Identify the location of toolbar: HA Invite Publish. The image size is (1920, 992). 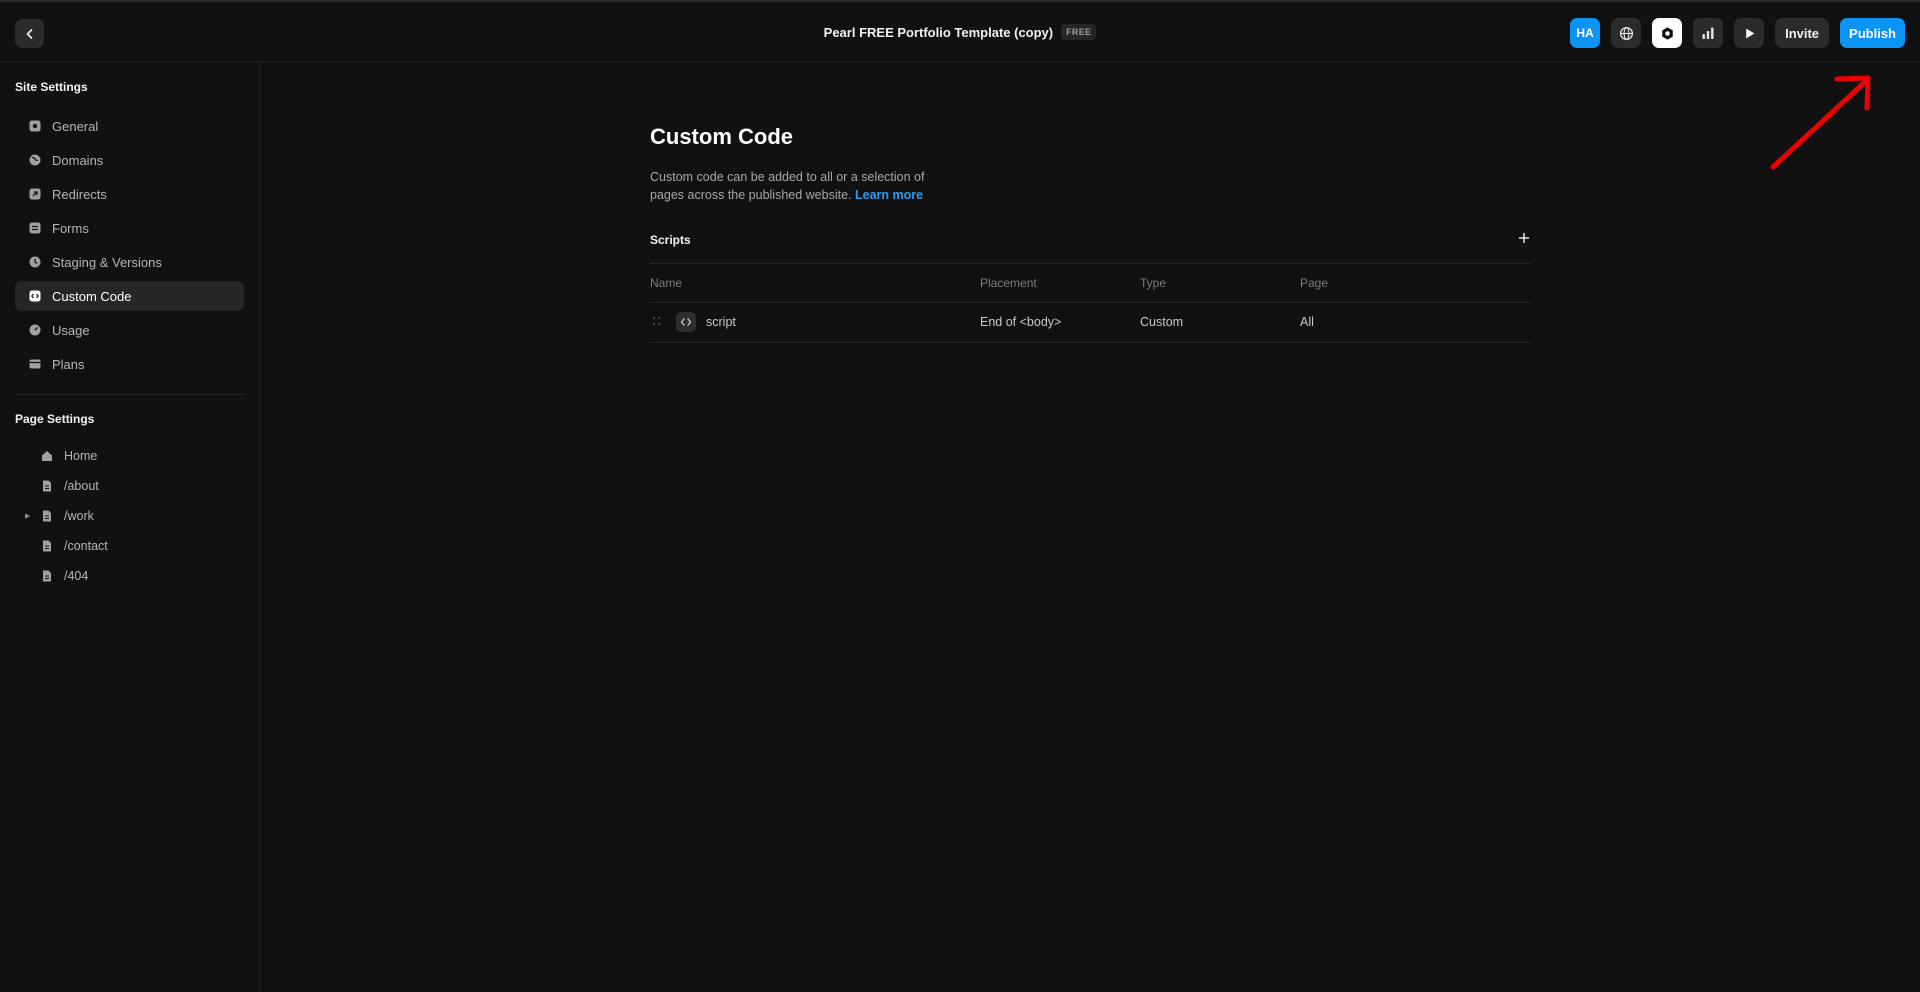
(1737, 33).